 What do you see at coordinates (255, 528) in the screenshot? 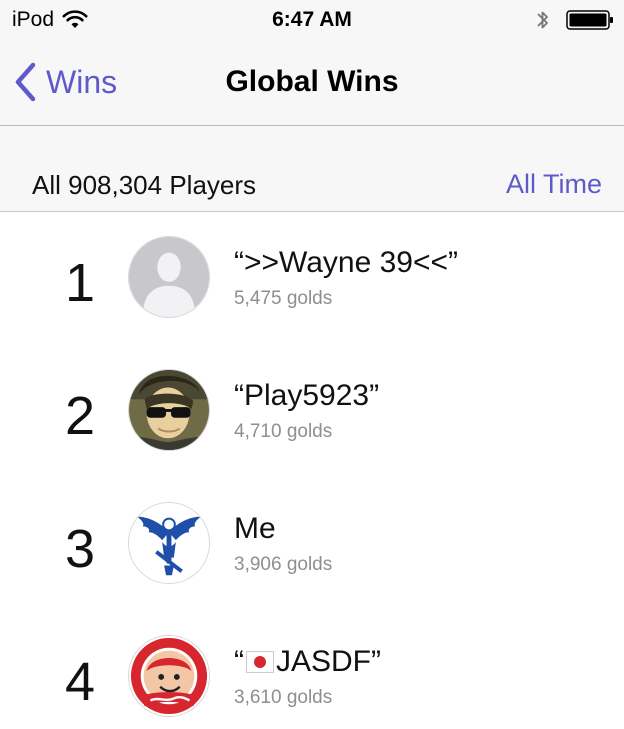
I see `player-name: Me` at bounding box center [255, 528].